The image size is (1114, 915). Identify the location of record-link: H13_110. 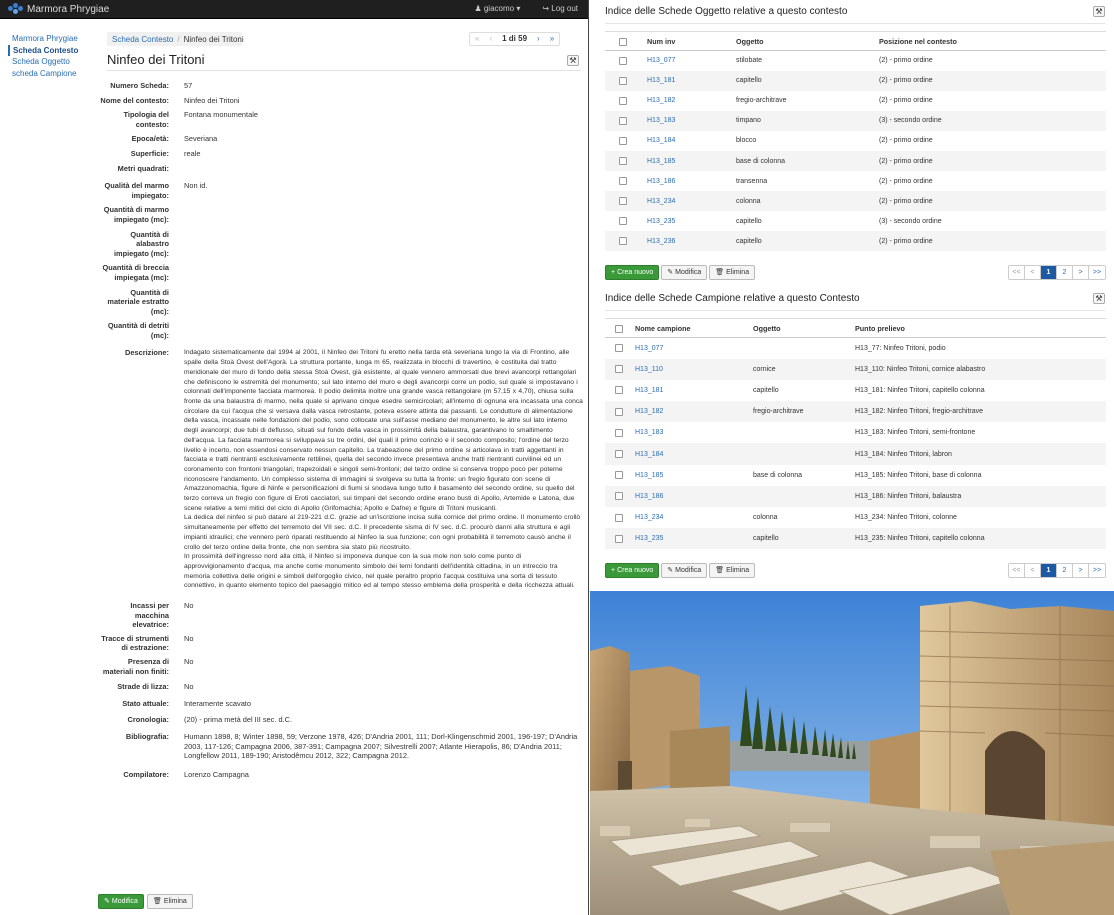
(649, 369).